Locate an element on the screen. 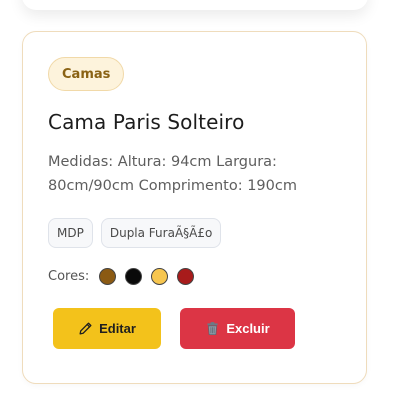  previous-card is located at coordinates (195, 5).